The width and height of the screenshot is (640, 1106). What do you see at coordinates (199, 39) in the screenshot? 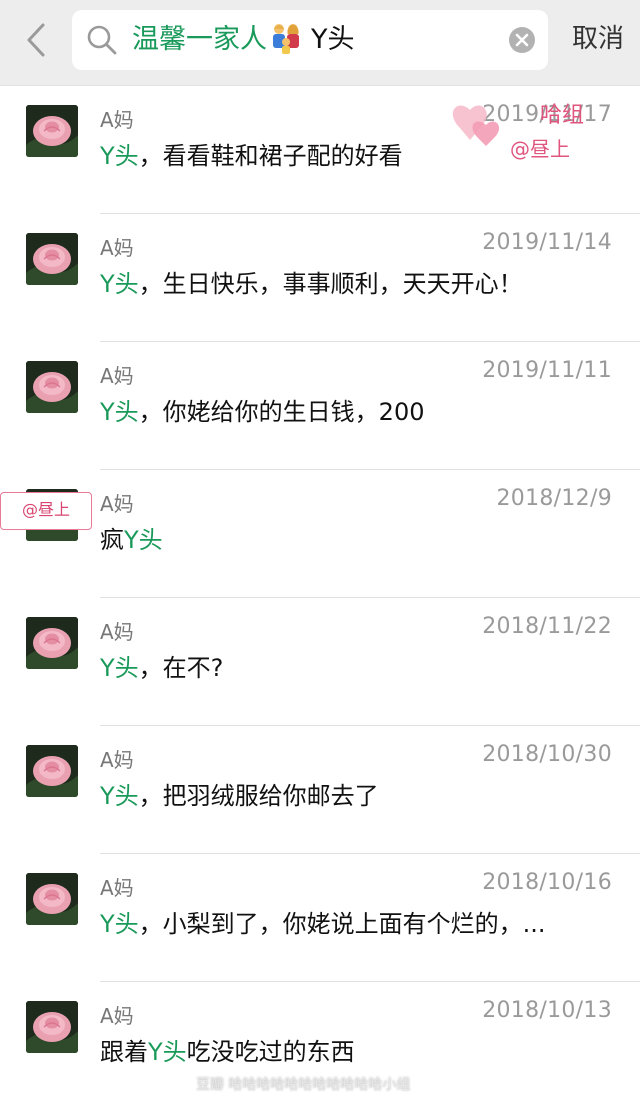
I see `search-term-group: 温馨一家人` at bounding box center [199, 39].